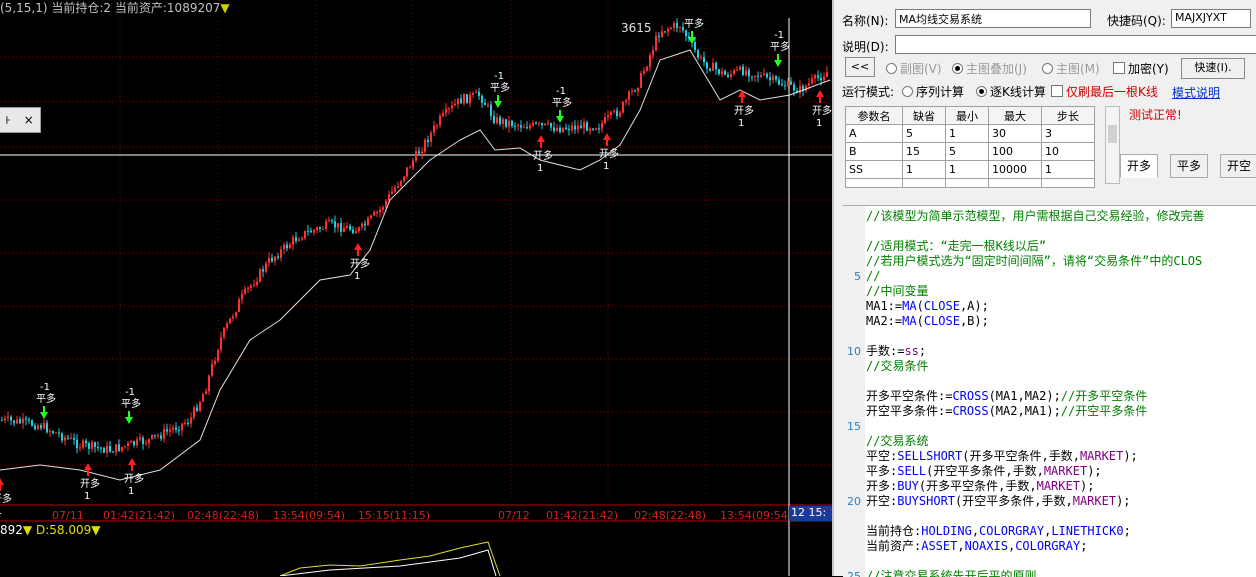  Describe the element at coordinates (1035, 486) in the screenshot. I see `code-line: 开多:BUY(开多平空条件,手数,MARKET);` at that location.